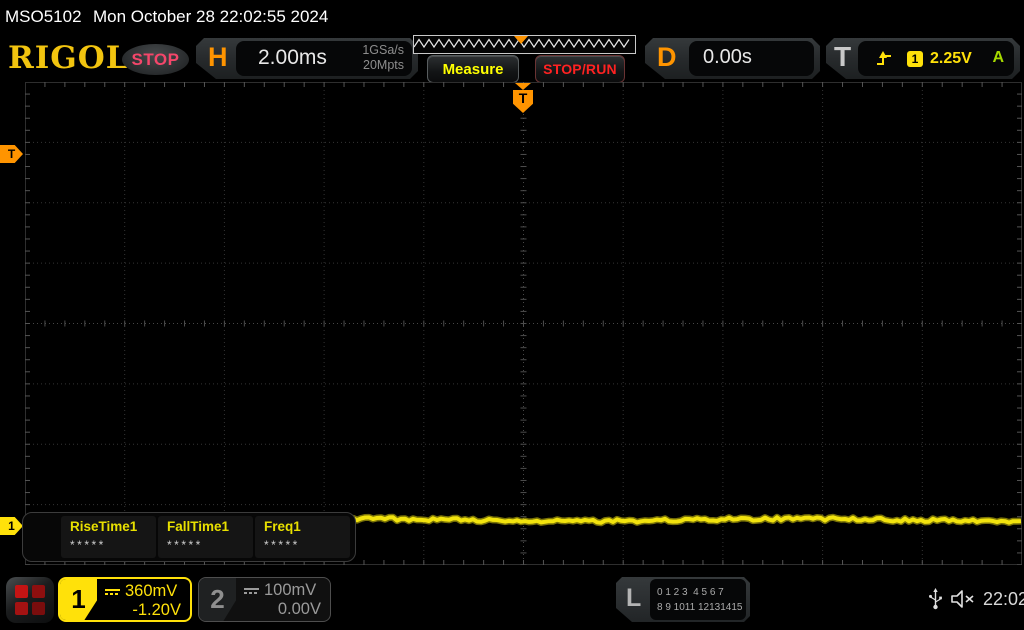  I want to click on horizontal-label: H, so click(218, 57).